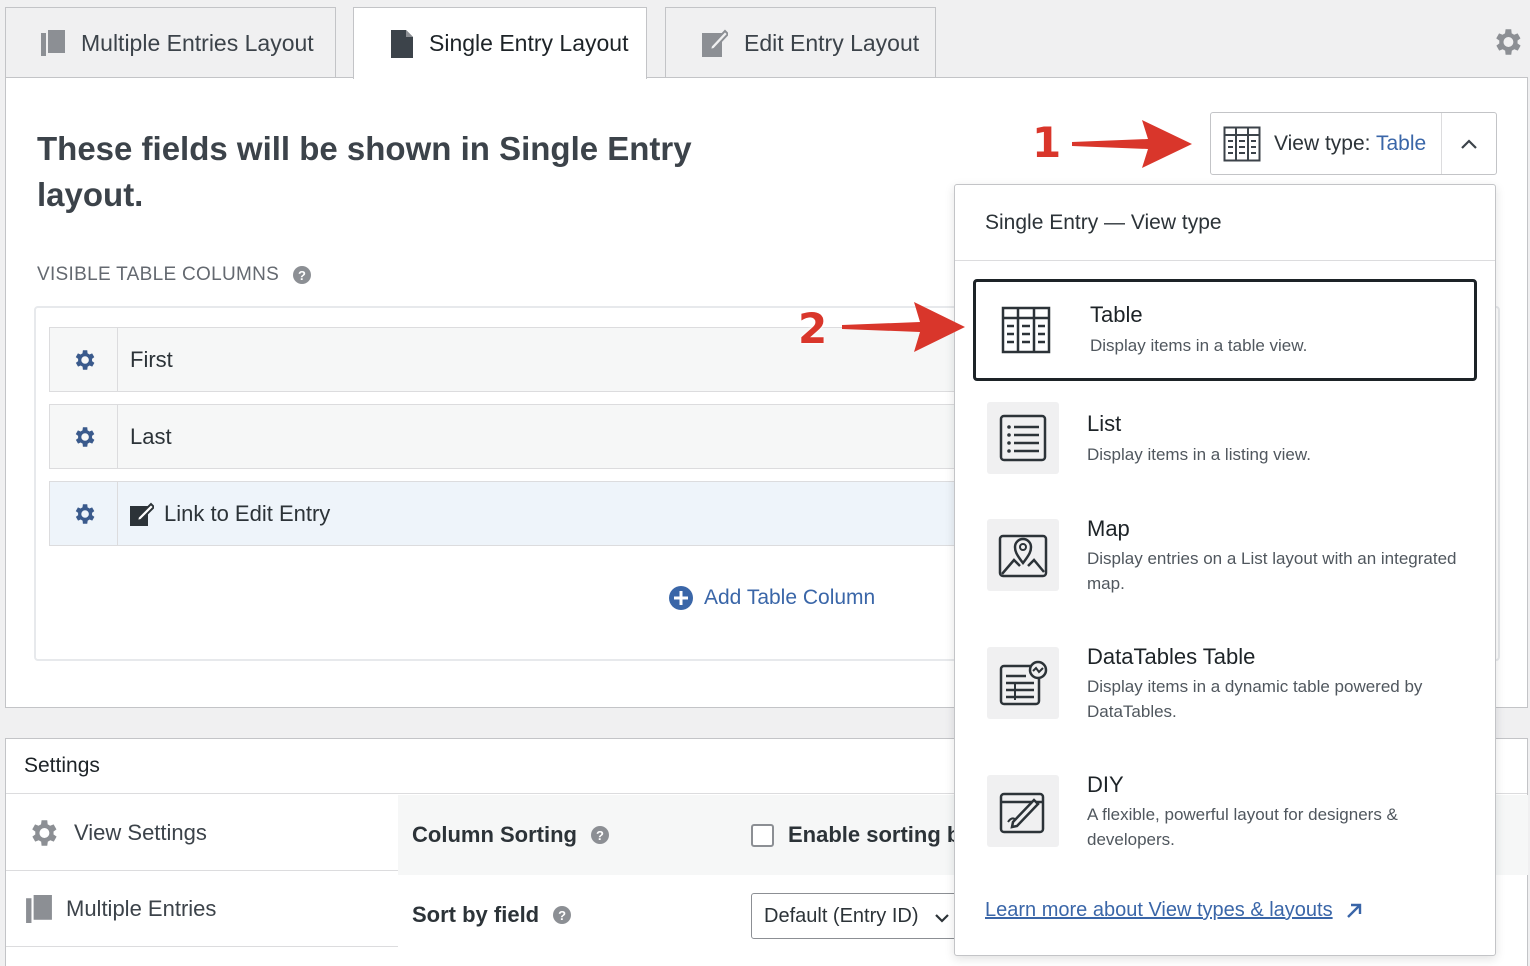 This screenshot has height=966, width=1530. I want to click on view-type-prefix: View type:, so click(1322, 143).